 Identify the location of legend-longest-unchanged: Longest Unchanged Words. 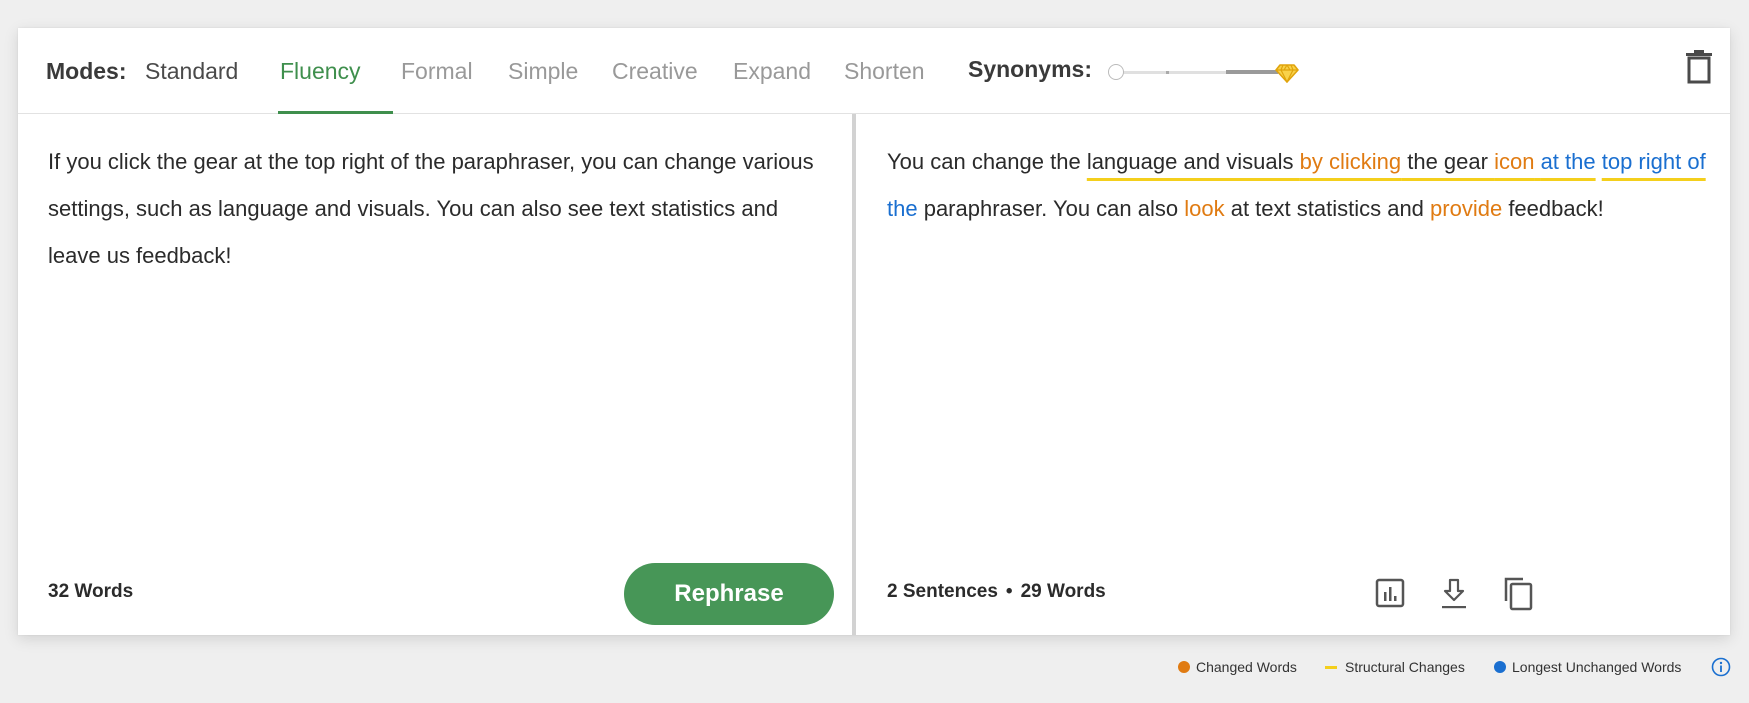
(1587, 667).